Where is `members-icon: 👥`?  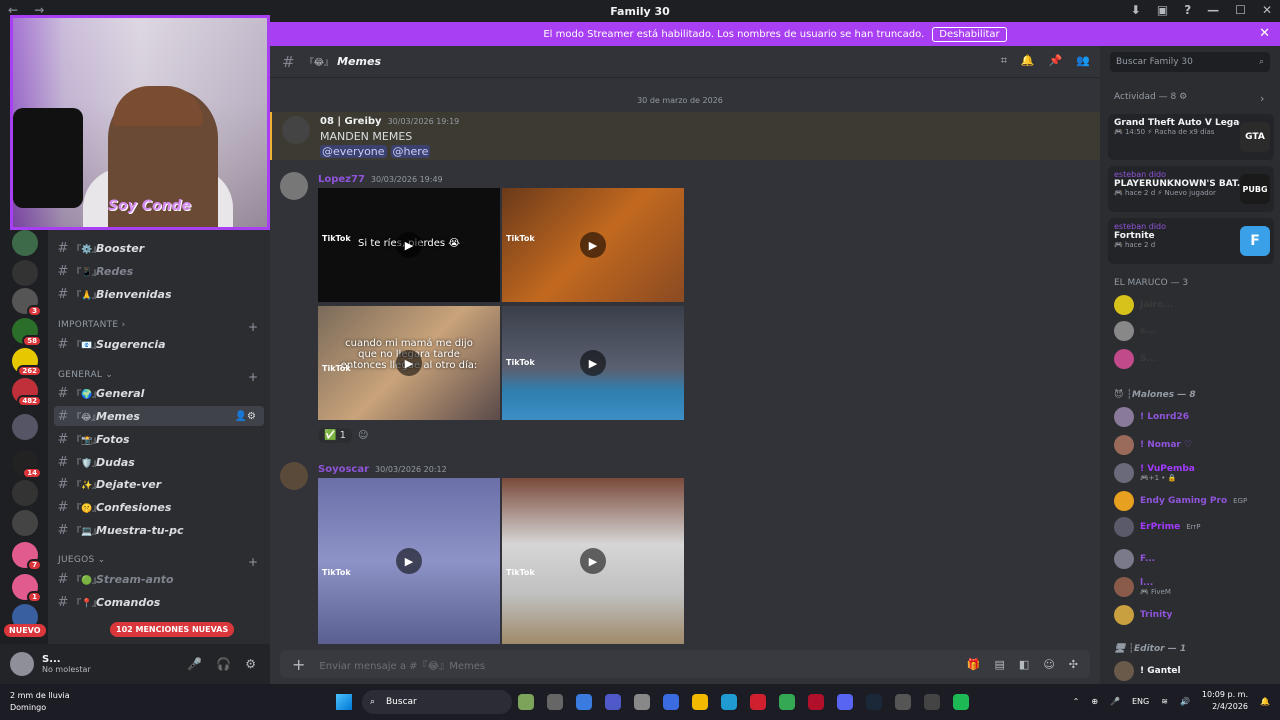
members-icon: 👥 is located at coordinates (1083, 61).